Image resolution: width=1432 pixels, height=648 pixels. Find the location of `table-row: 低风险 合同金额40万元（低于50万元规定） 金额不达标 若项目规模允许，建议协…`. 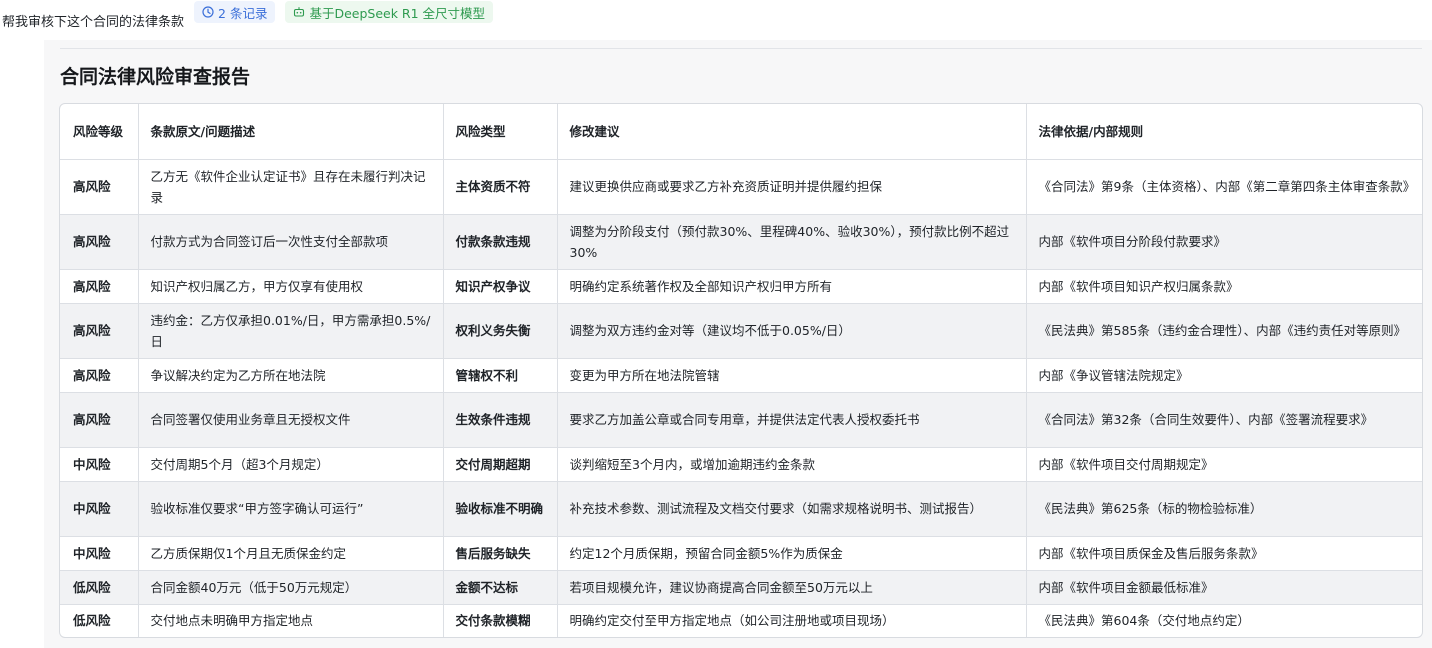

table-row: 低风险 合同金额40万元（低于50万元规定） 金额不达标 若项目规模允许，建议协… is located at coordinates (741, 587).